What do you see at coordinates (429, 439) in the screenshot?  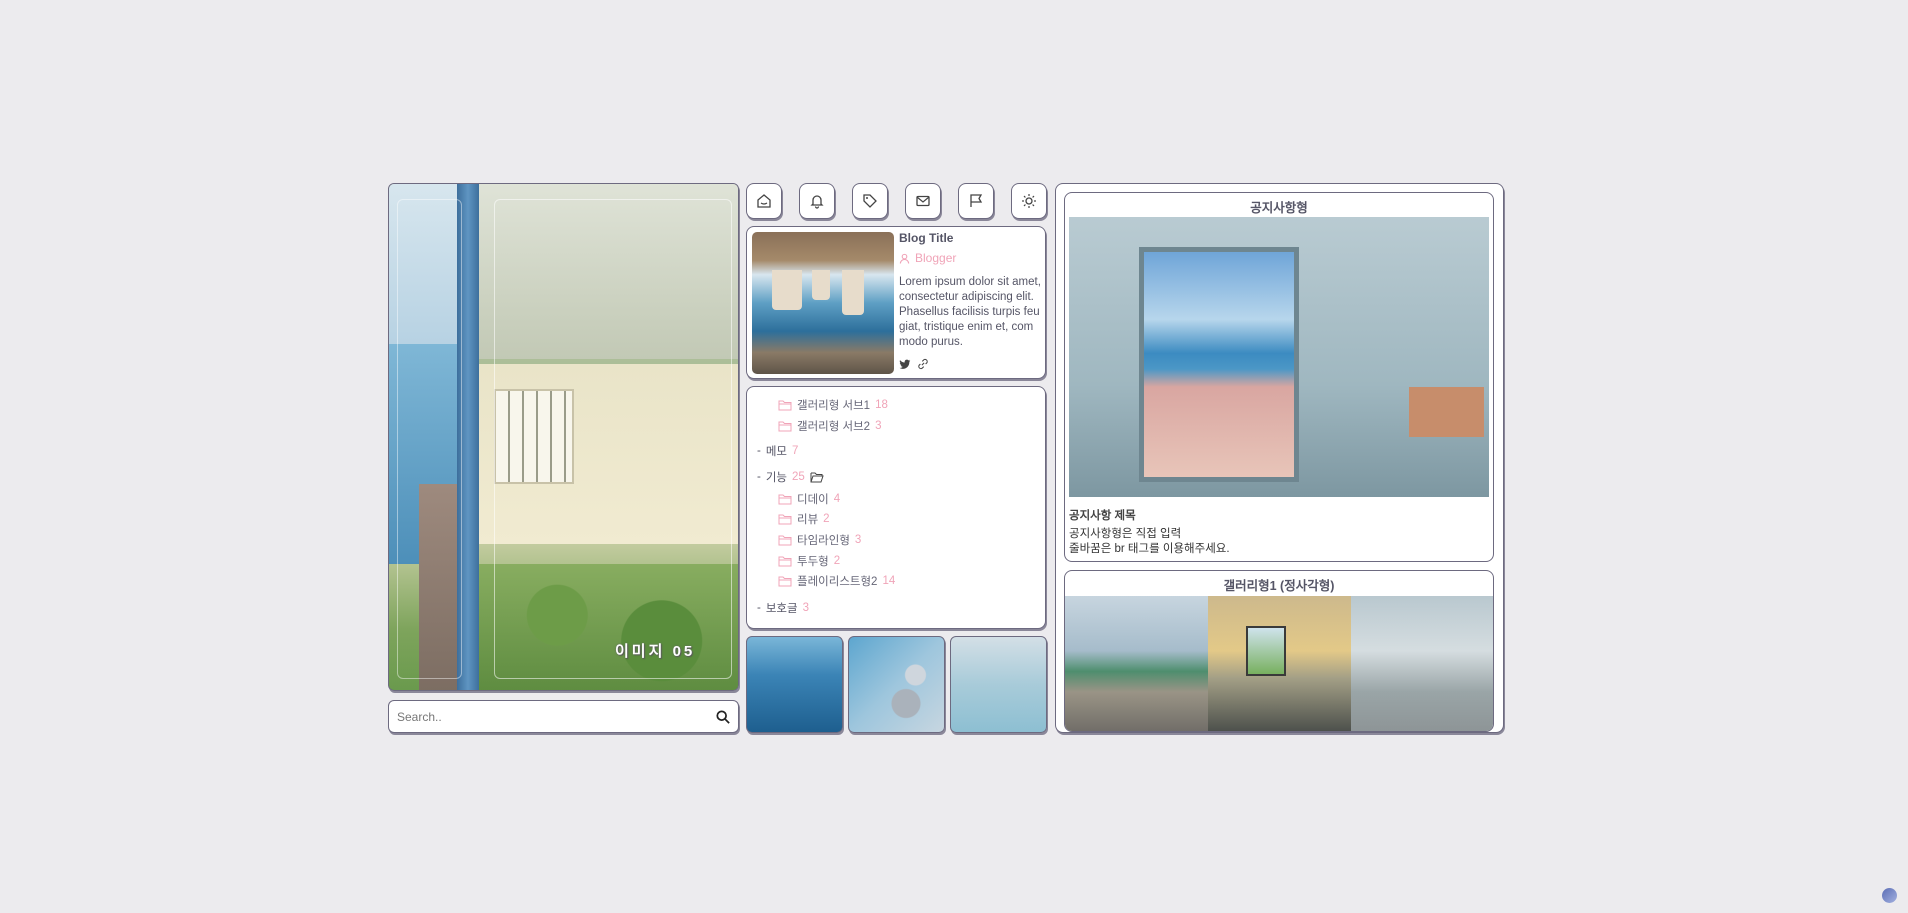 I see `hero-frame-left` at bounding box center [429, 439].